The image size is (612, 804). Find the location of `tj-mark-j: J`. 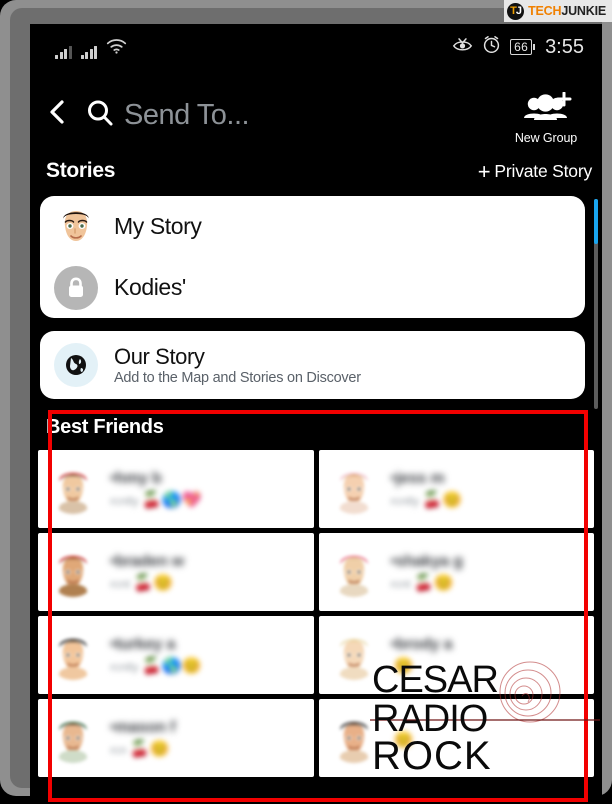

tj-mark-j: J is located at coordinates (518, 11).